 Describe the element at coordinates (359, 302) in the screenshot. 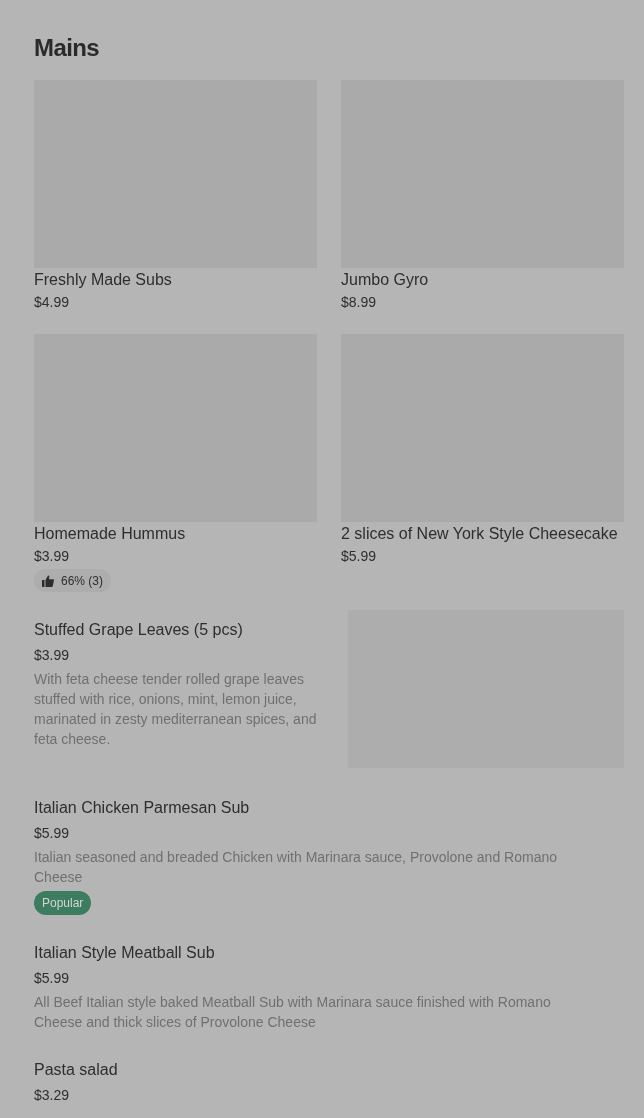

I see `item-price: $8.99` at that location.